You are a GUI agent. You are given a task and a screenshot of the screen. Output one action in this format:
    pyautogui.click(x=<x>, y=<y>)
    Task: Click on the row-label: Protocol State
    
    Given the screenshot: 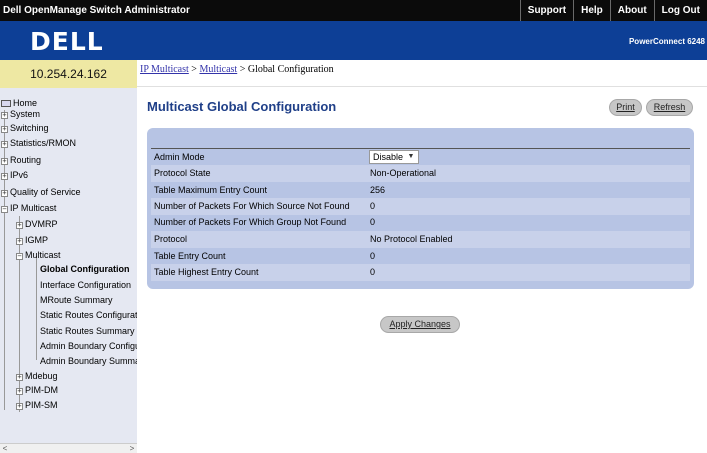 What is the action you would take?
    pyautogui.click(x=182, y=173)
    